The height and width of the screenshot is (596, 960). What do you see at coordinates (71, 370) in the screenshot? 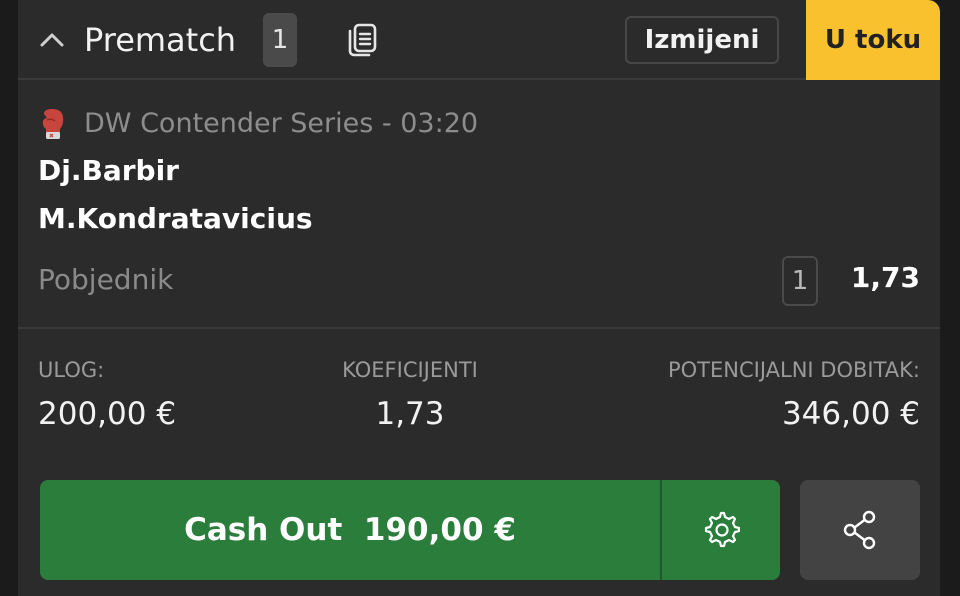
I see `stake-label: ULOG:` at bounding box center [71, 370].